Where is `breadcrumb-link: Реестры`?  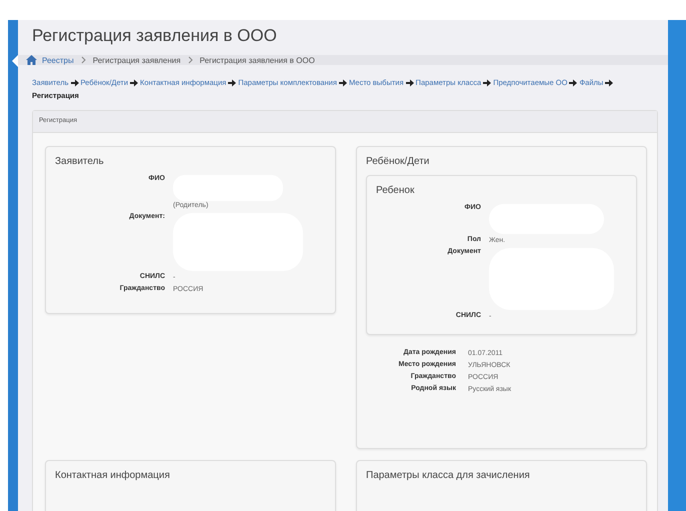 breadcrumb-link: Реестры is located at coordinates (58, 60).